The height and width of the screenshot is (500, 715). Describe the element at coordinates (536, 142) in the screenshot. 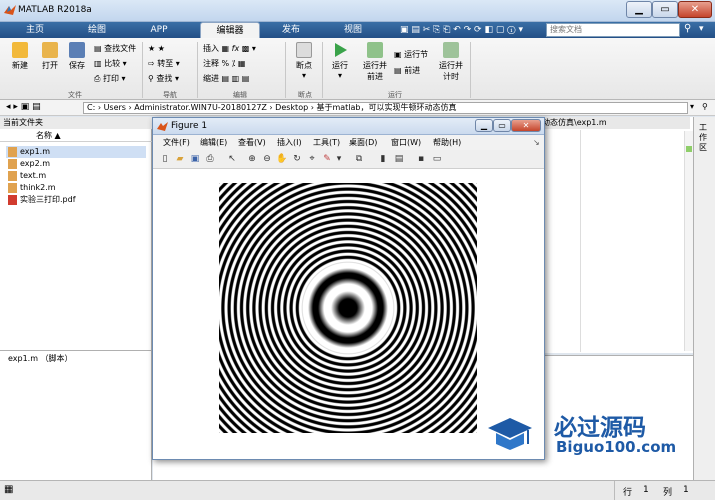

I see `menubar-dock-icon: ↘` at that location.